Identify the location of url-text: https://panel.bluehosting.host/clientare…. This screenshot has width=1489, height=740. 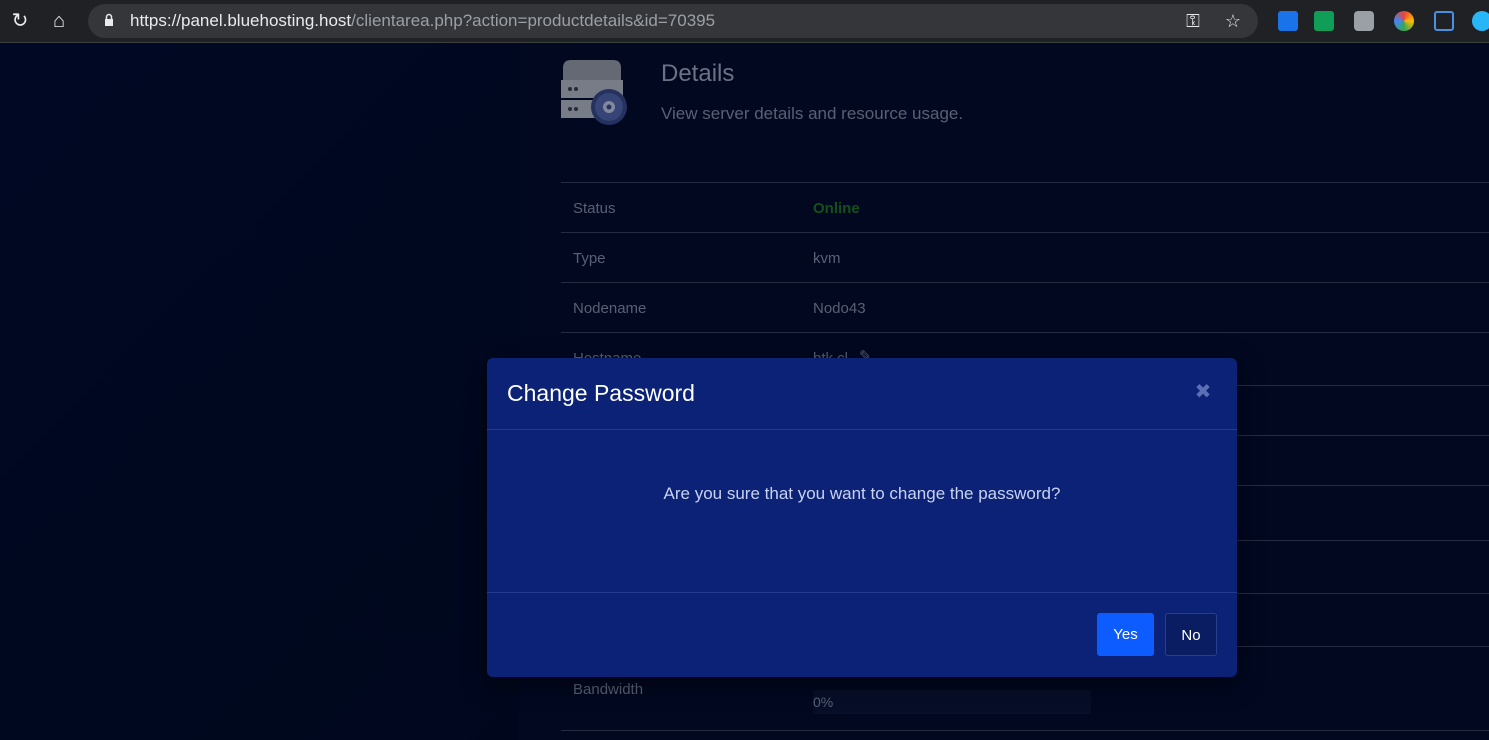
(422, 21).